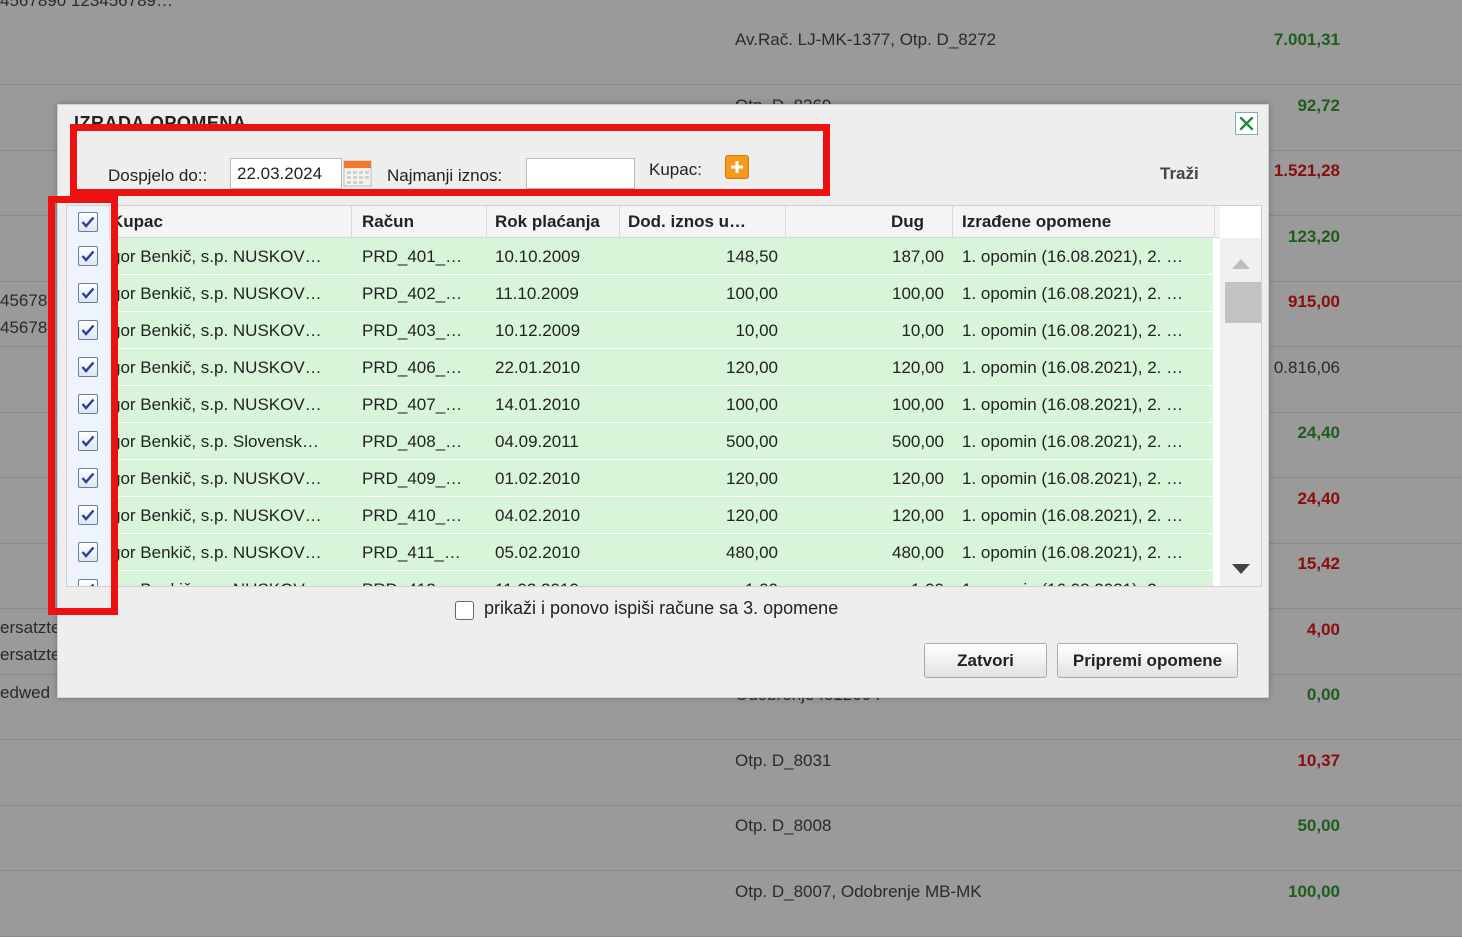 This screenshot has width=1462, height=937. I want to click on cell-dug: 480,00, so click(918, 552).